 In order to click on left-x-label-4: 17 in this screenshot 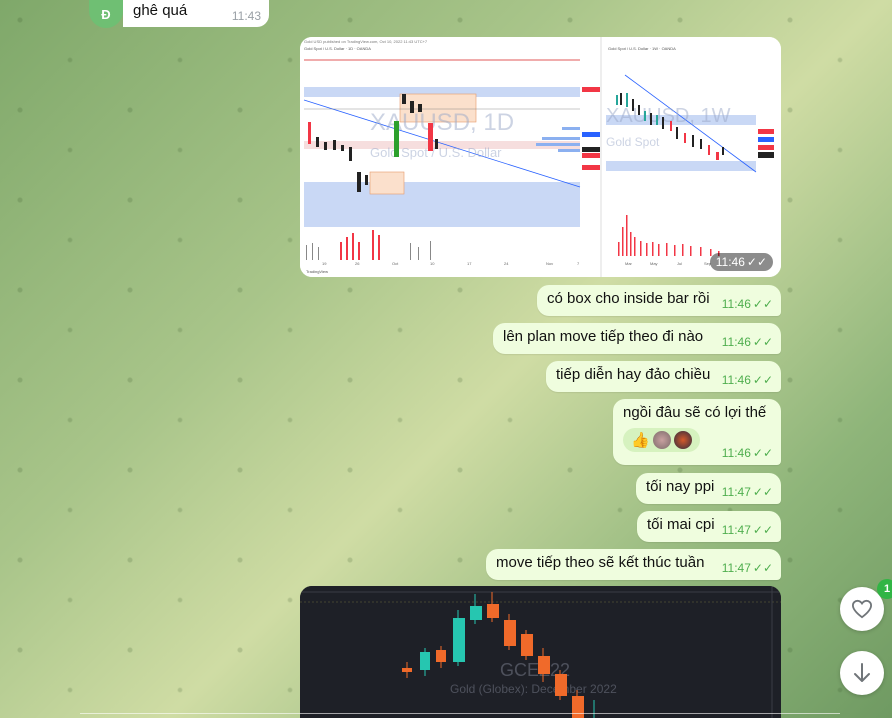, I will do `click(469, 263)`.